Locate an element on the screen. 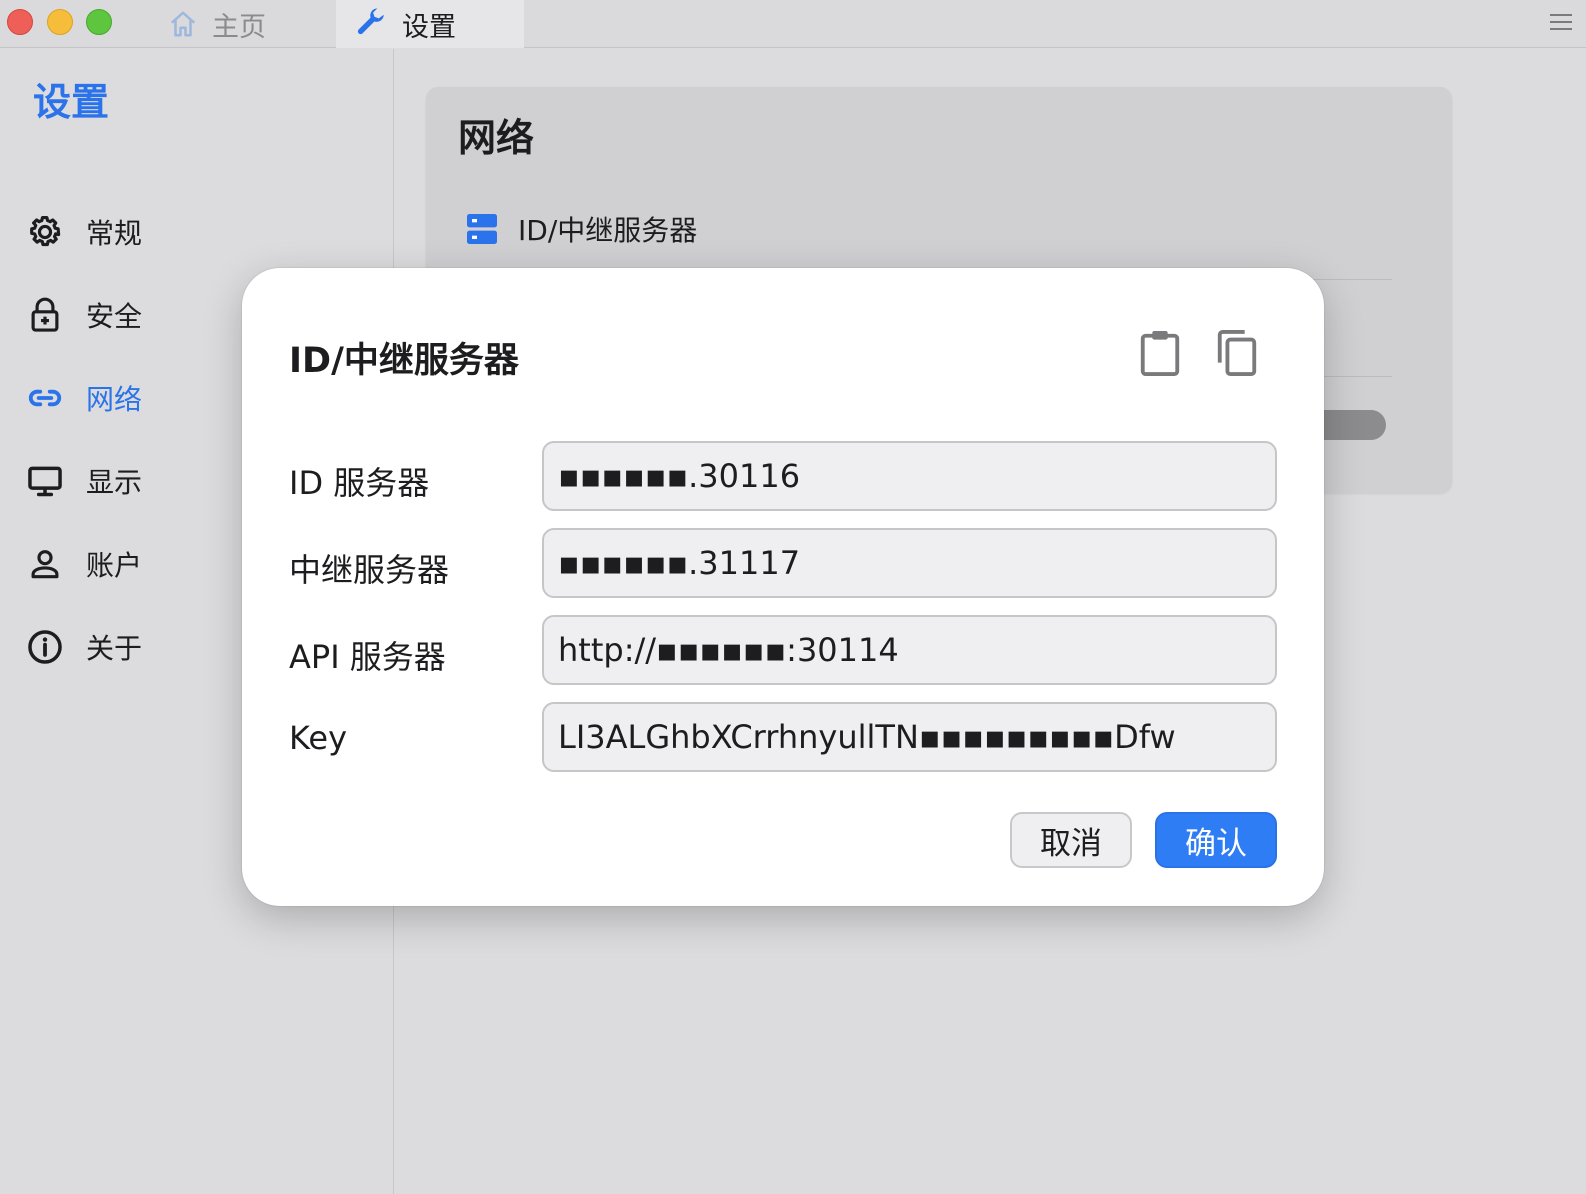 The image size is (1586, 1194). tab-home-label: 主页 is located at coordinates (239, 27).